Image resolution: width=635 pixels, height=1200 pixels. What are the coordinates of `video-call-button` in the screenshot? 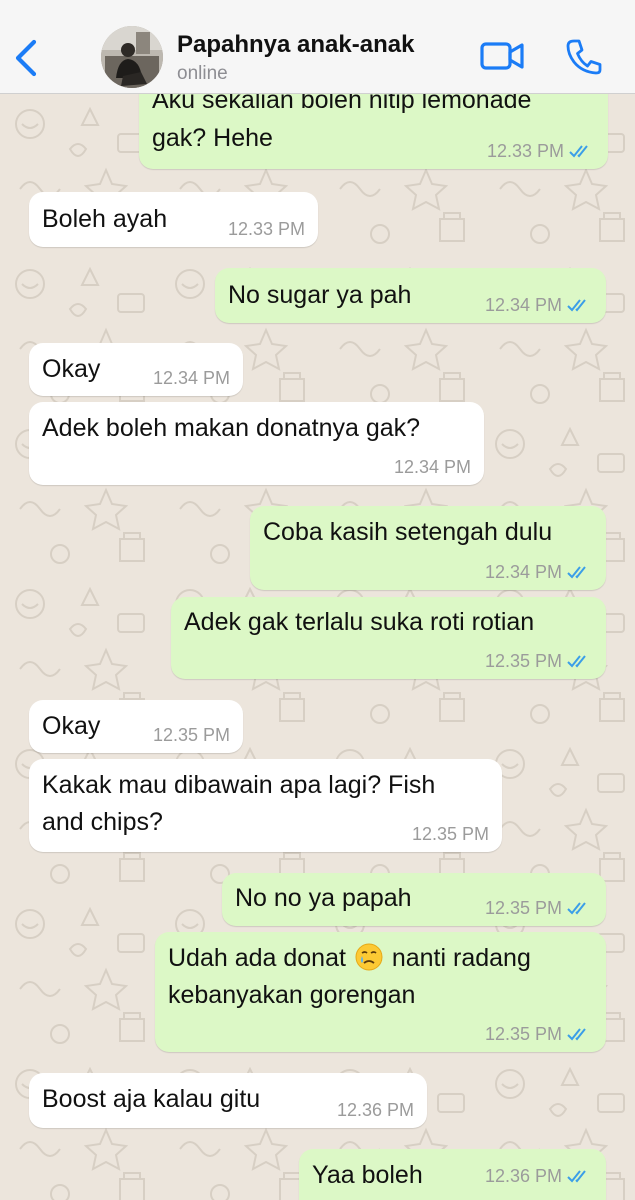 It's located at (502, 56).